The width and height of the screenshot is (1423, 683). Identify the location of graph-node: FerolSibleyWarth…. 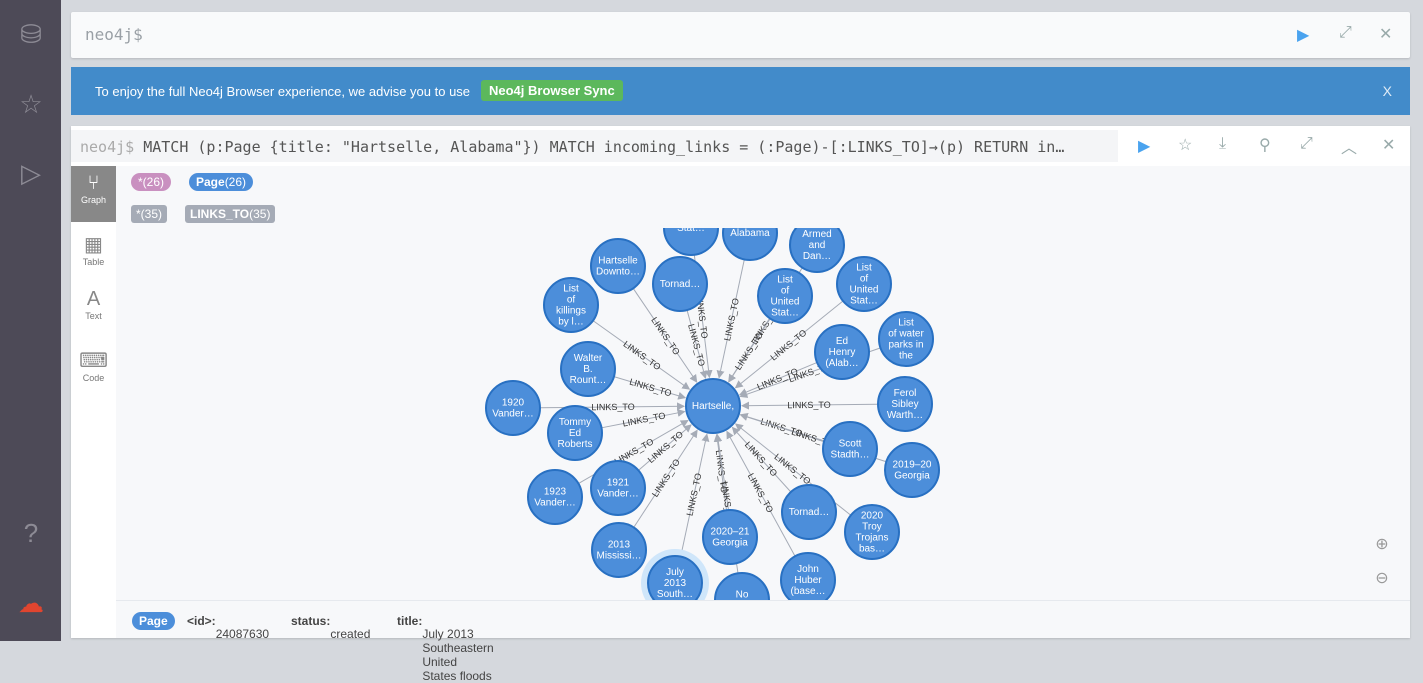
(905, 404).